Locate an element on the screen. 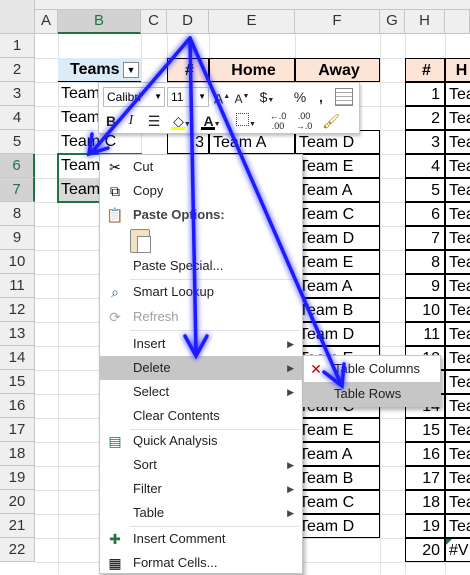  row-header: 9 is located at coordinates (17, 238).